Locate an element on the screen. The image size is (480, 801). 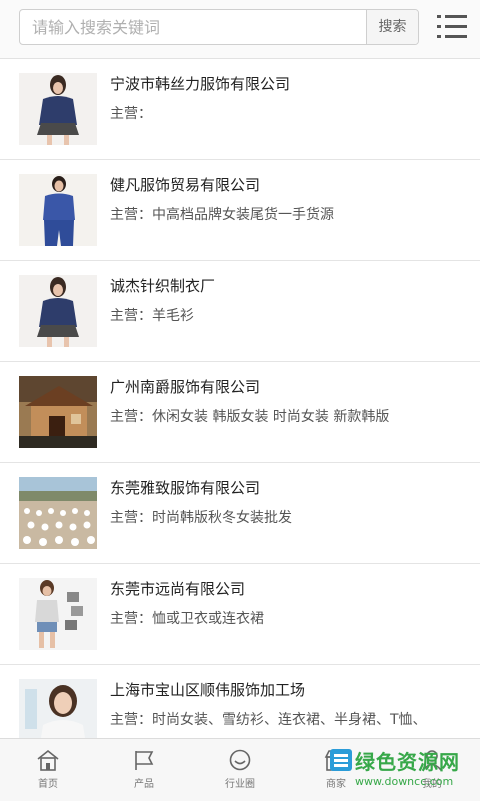
company-main-business: 主营：时尚韩版秋冬女装批发 is located at coordinates (201, 518).